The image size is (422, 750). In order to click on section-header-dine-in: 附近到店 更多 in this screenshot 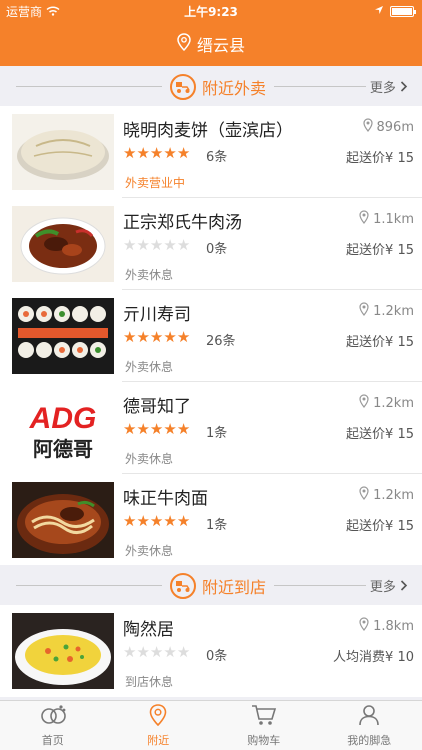, I will do `click(211, 585)`.